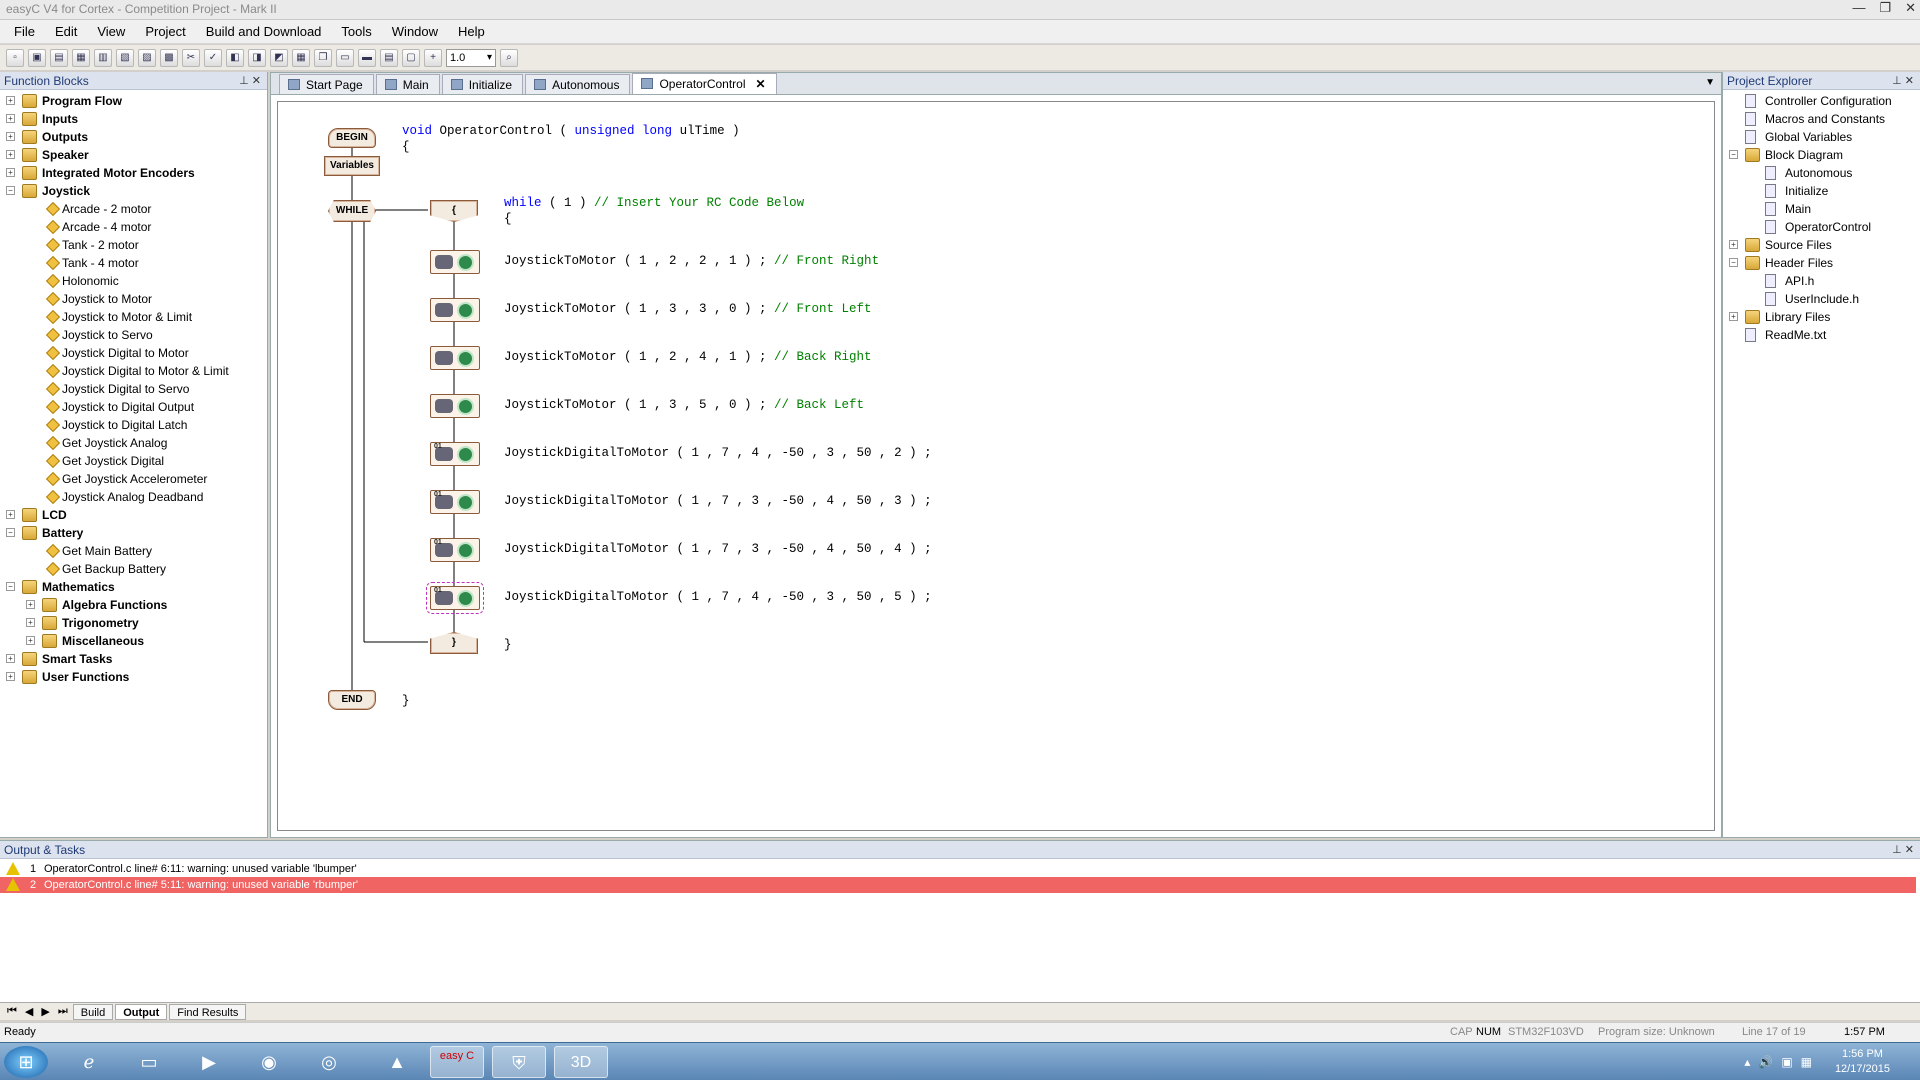 The height and width of the screenshot is (1080, 1920). Describe the element at coordinates (133, 389) in the screenshot. I see `tree-item: Joystick Digital to Servo` at that location.